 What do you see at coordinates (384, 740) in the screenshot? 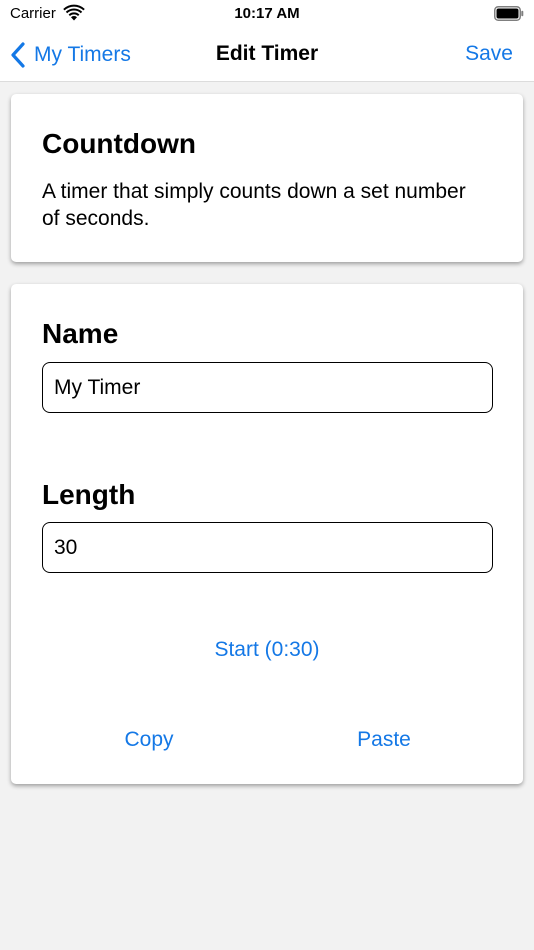
I see `paste-button: Paste` at bounding box center [384, 740].